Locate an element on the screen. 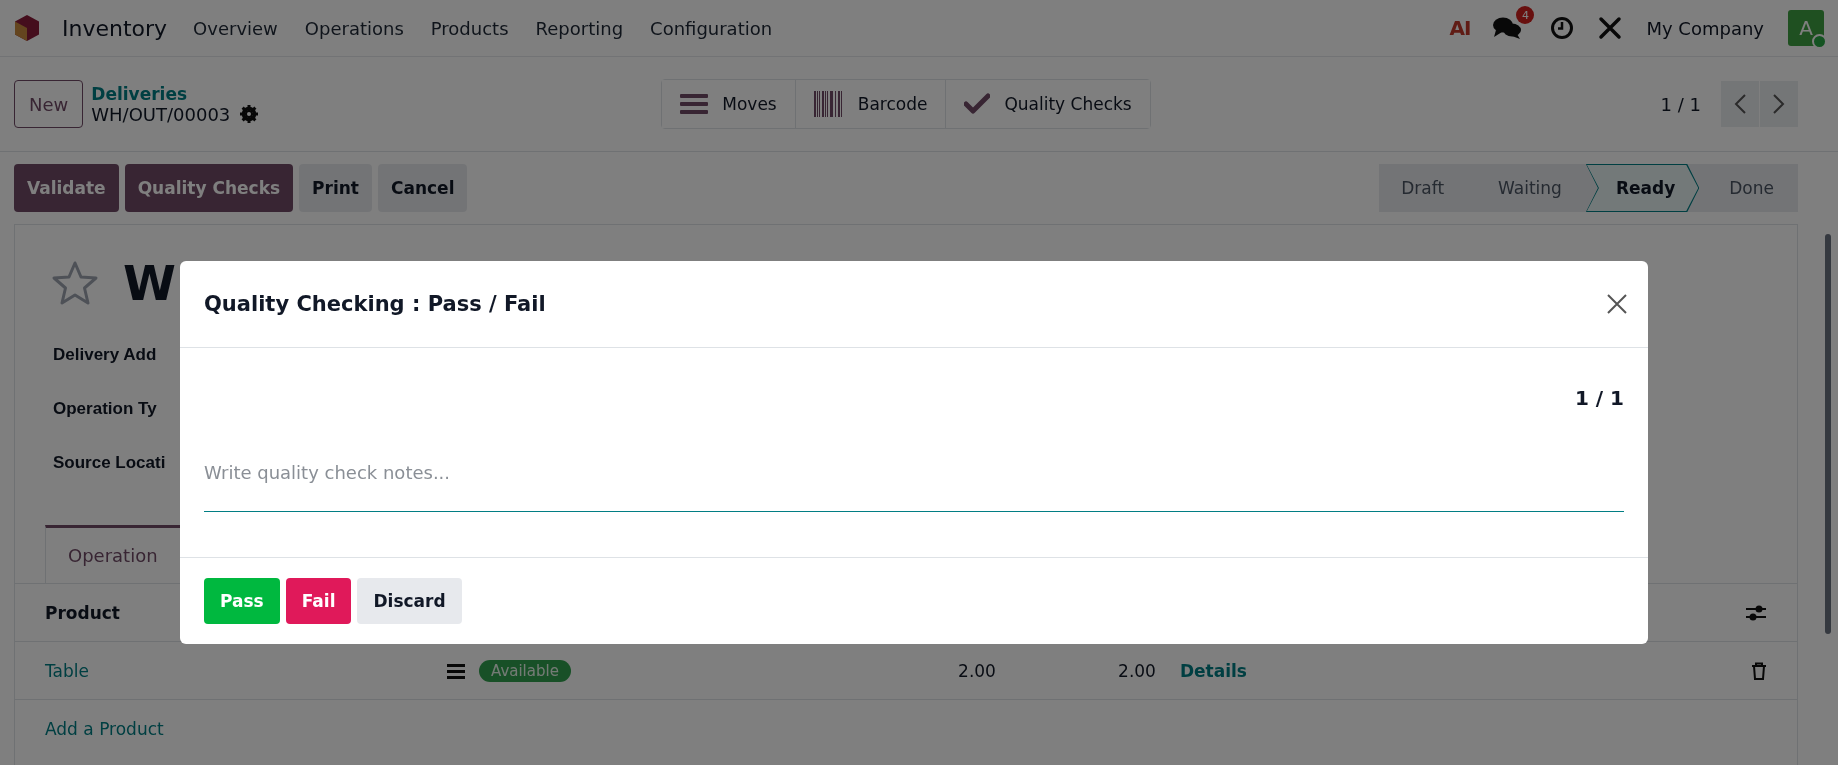 The width and height of the screenshot is (1838, 765). field-label: Operation Ty is located at coordinates (105, 409).